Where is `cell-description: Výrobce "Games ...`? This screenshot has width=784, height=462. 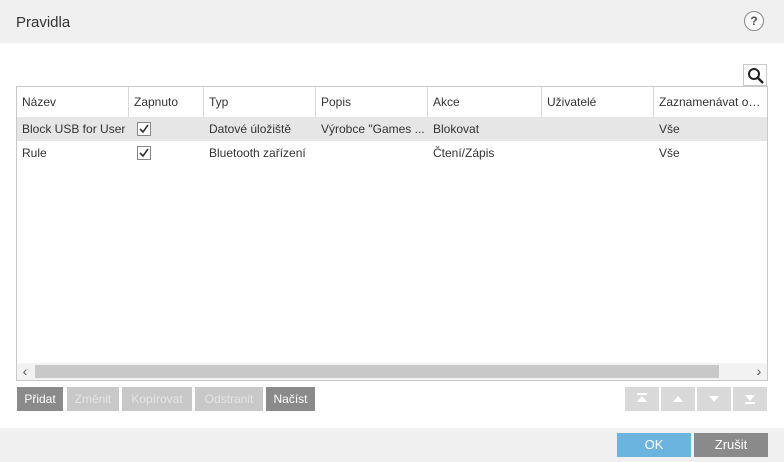 cell-description: Výrobce "Games ... is located at coordinates (373, 129).